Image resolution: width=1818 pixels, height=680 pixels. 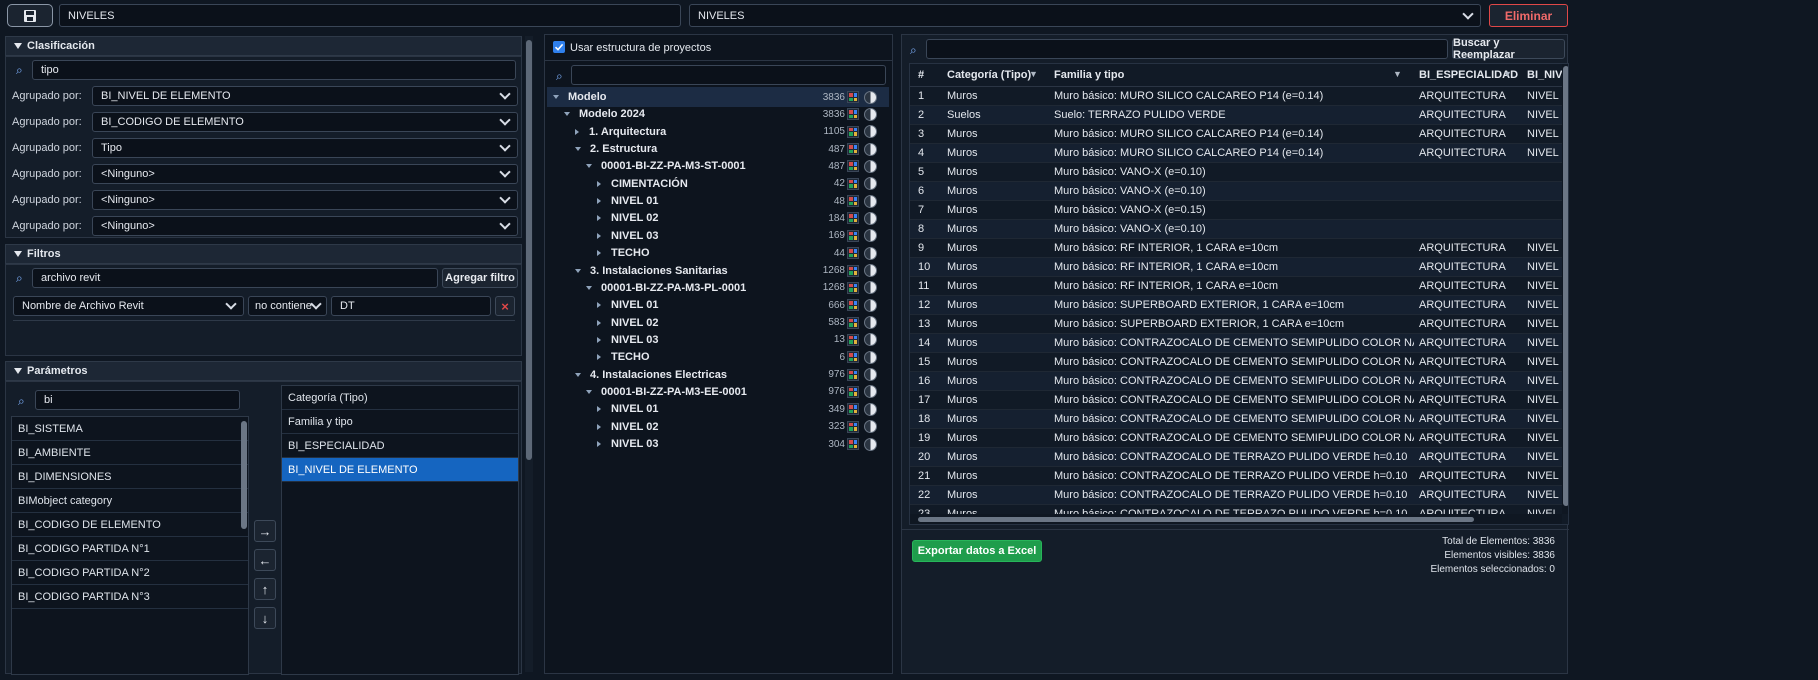 I want to click on save-button, so click(x=30, y=15).